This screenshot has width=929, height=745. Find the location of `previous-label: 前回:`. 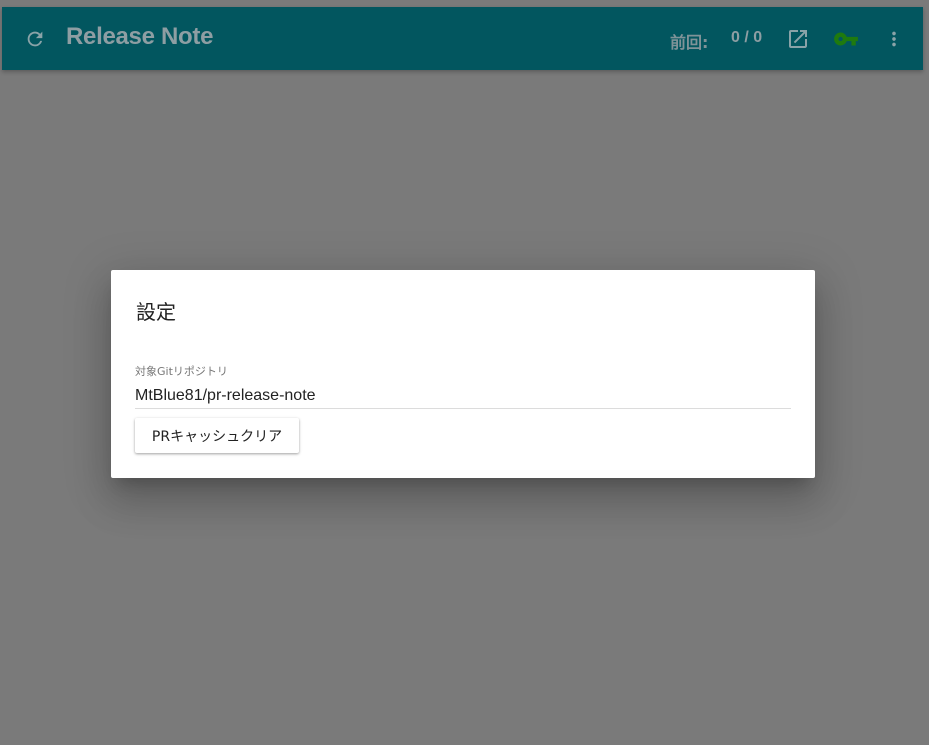

previous-label: 前回: is located at coordinates (689, 42).